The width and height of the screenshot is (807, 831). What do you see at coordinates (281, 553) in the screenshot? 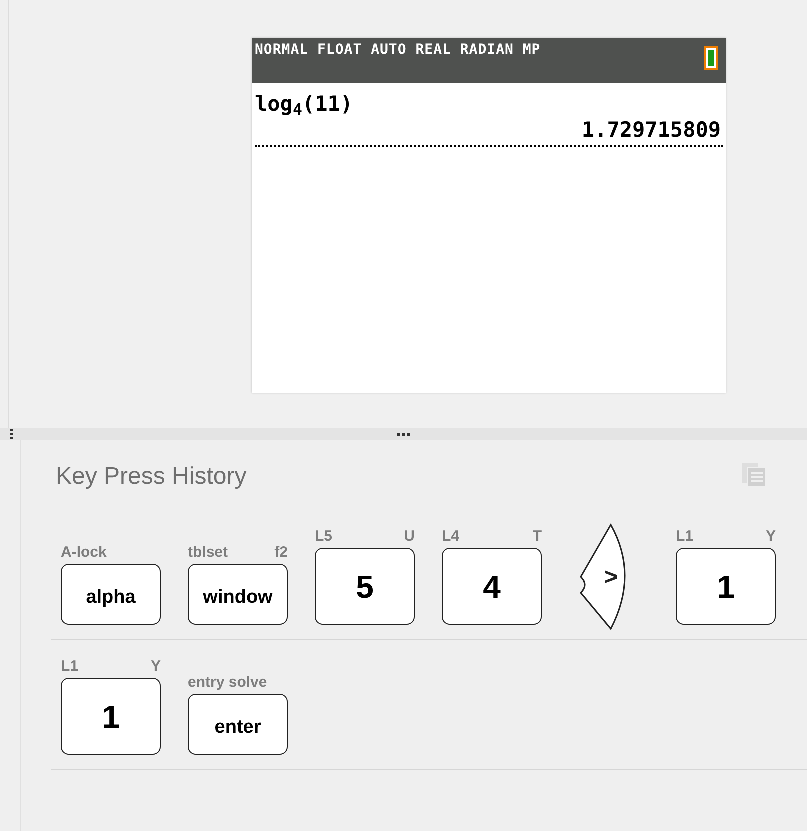
I see `alpha-function-label: f2` at bounding box center [281, 553].